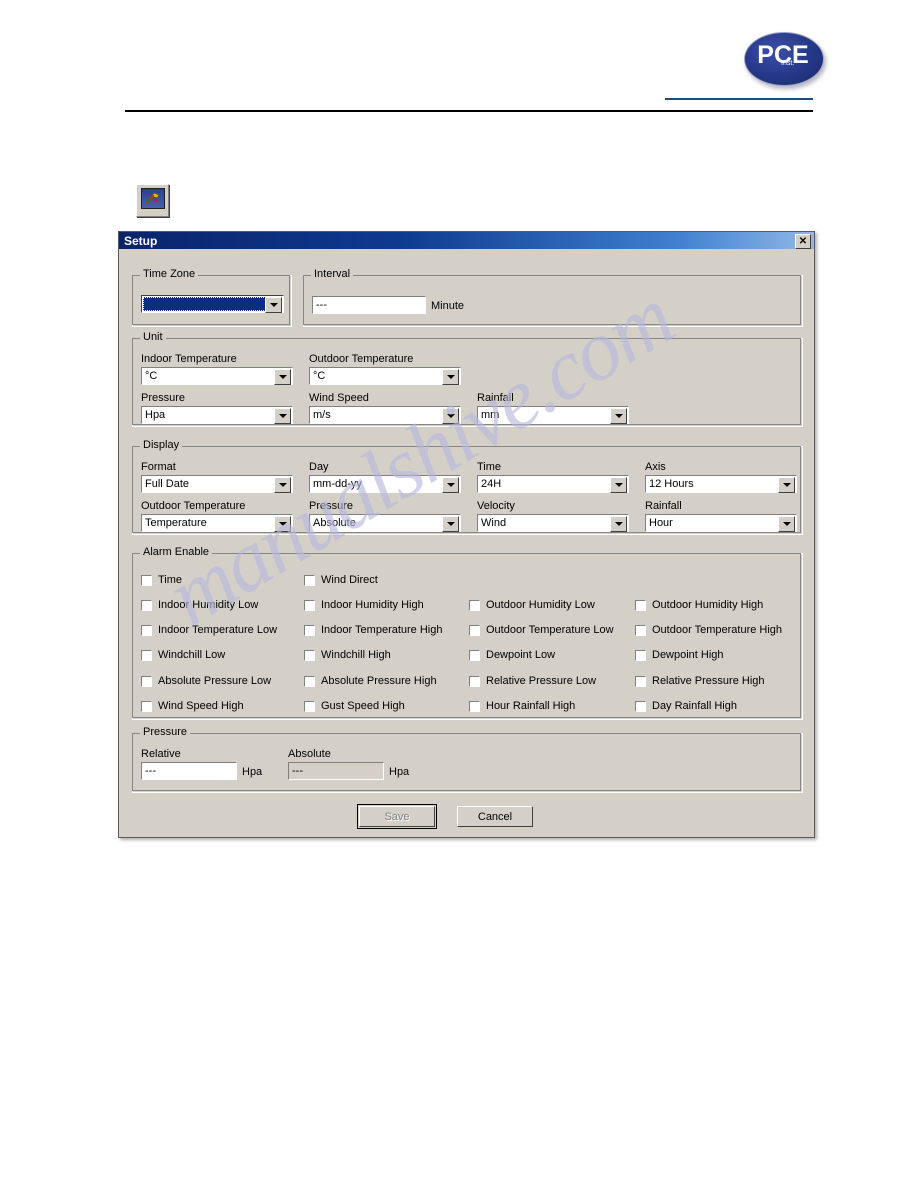 The height and width of the screenshot is (1188, 918). Describe the element at coordinates (495, 816) in the screenshot. I see `cancel-button: Cancel` at that location.